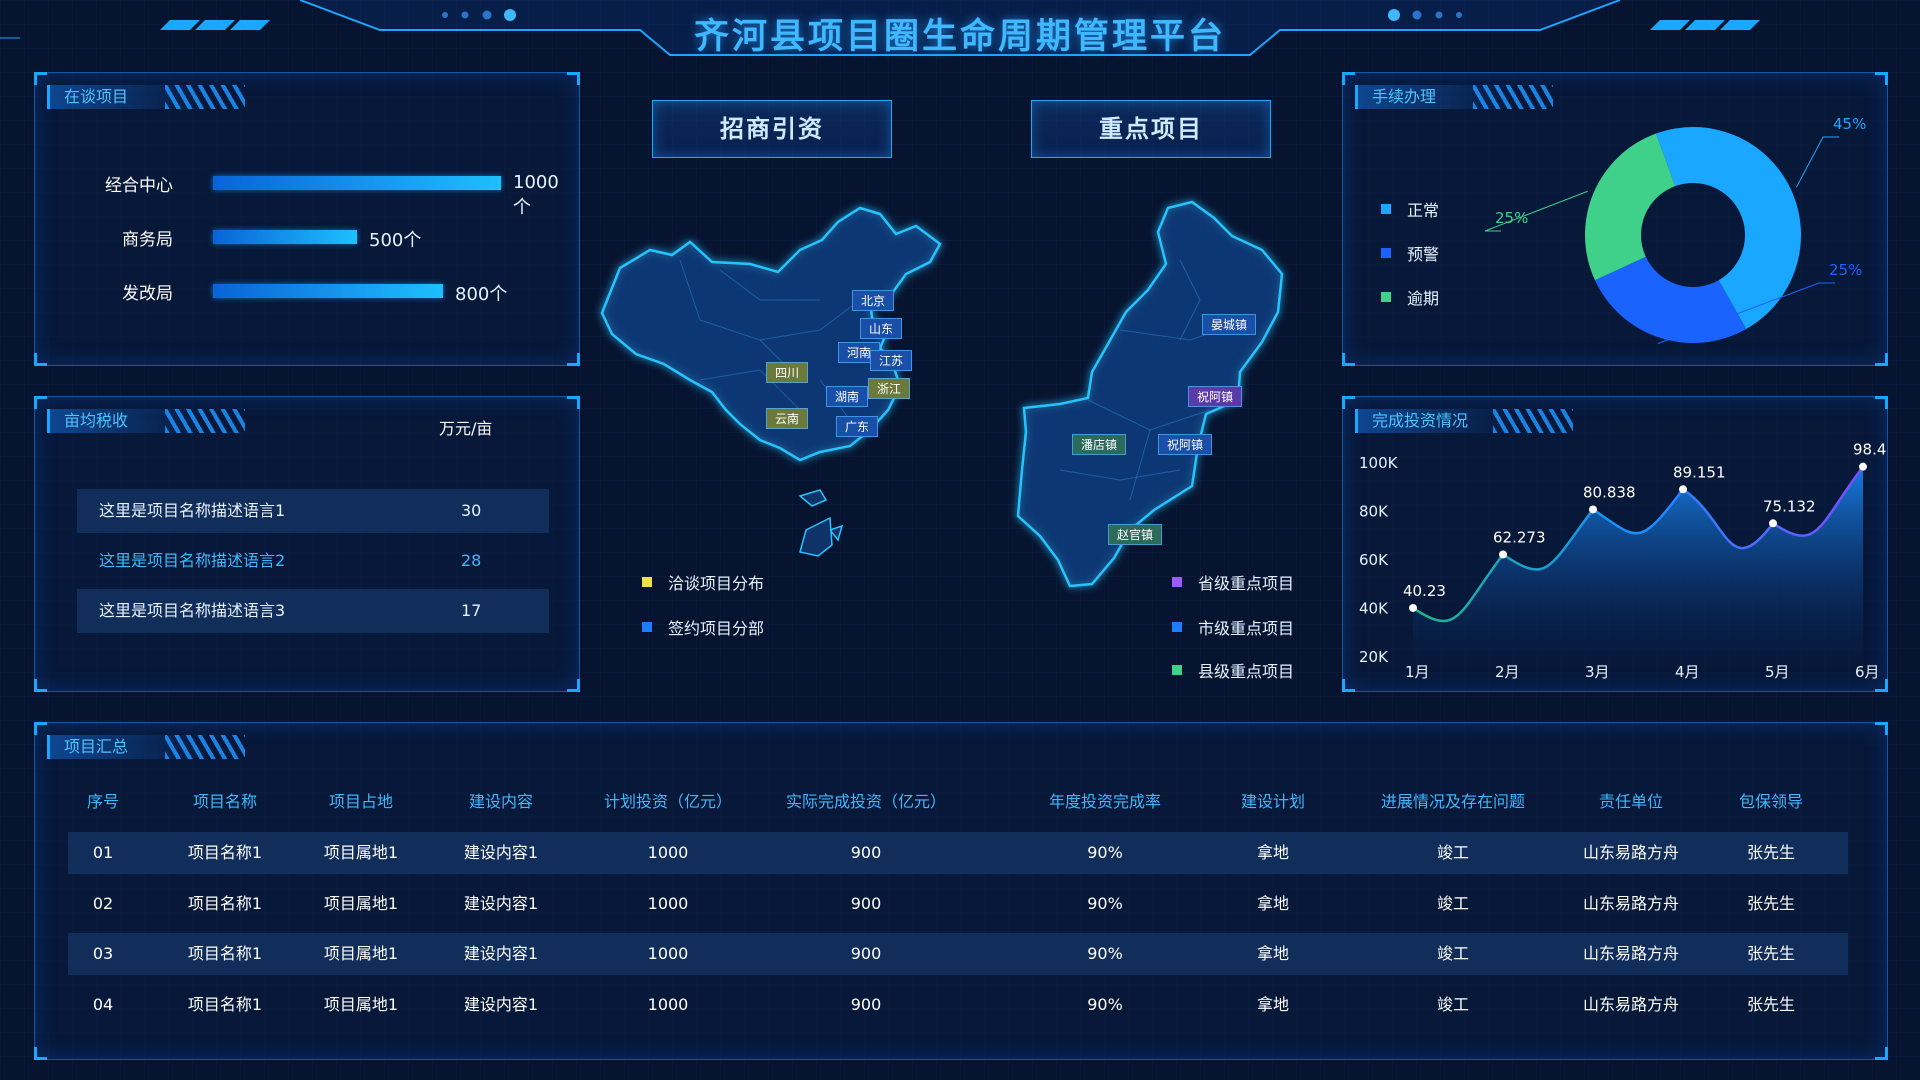  What do you see at coordinates (1771, 800) in the screenshot?
I see `table-column-header: 包保领导` at bounding box center [1771, 800].